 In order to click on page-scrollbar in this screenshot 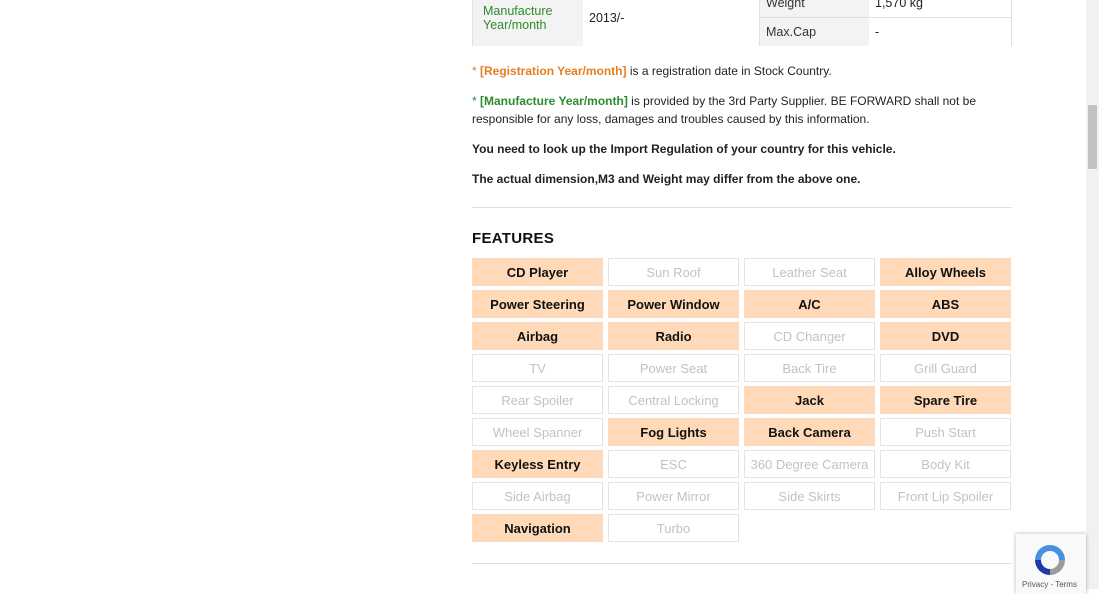, I will do `click(1092, 294)`.